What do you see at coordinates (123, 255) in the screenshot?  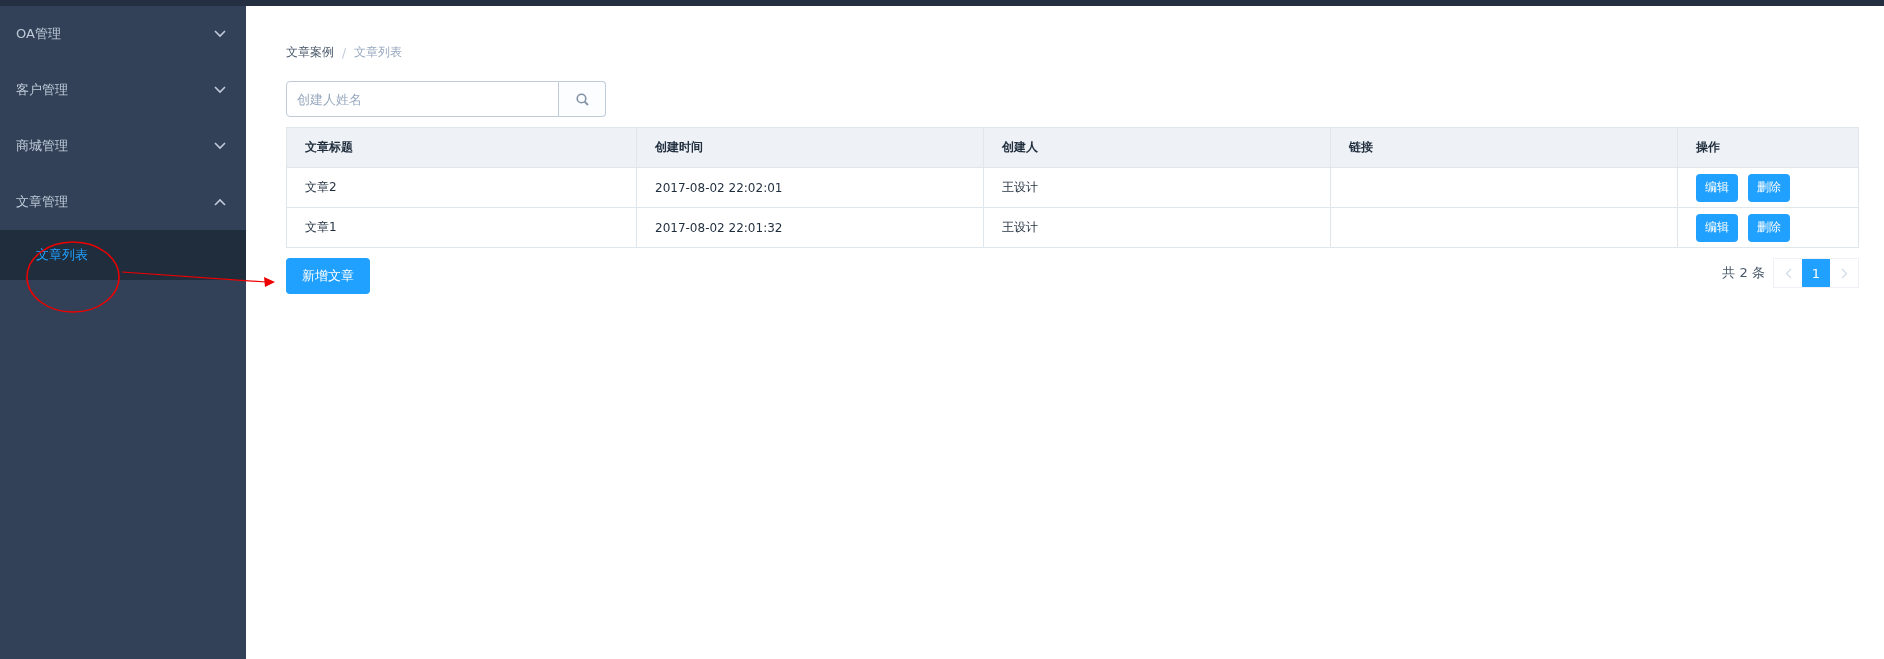 I see `submenu-item: 文章列表` at bounding box center [123, 255].